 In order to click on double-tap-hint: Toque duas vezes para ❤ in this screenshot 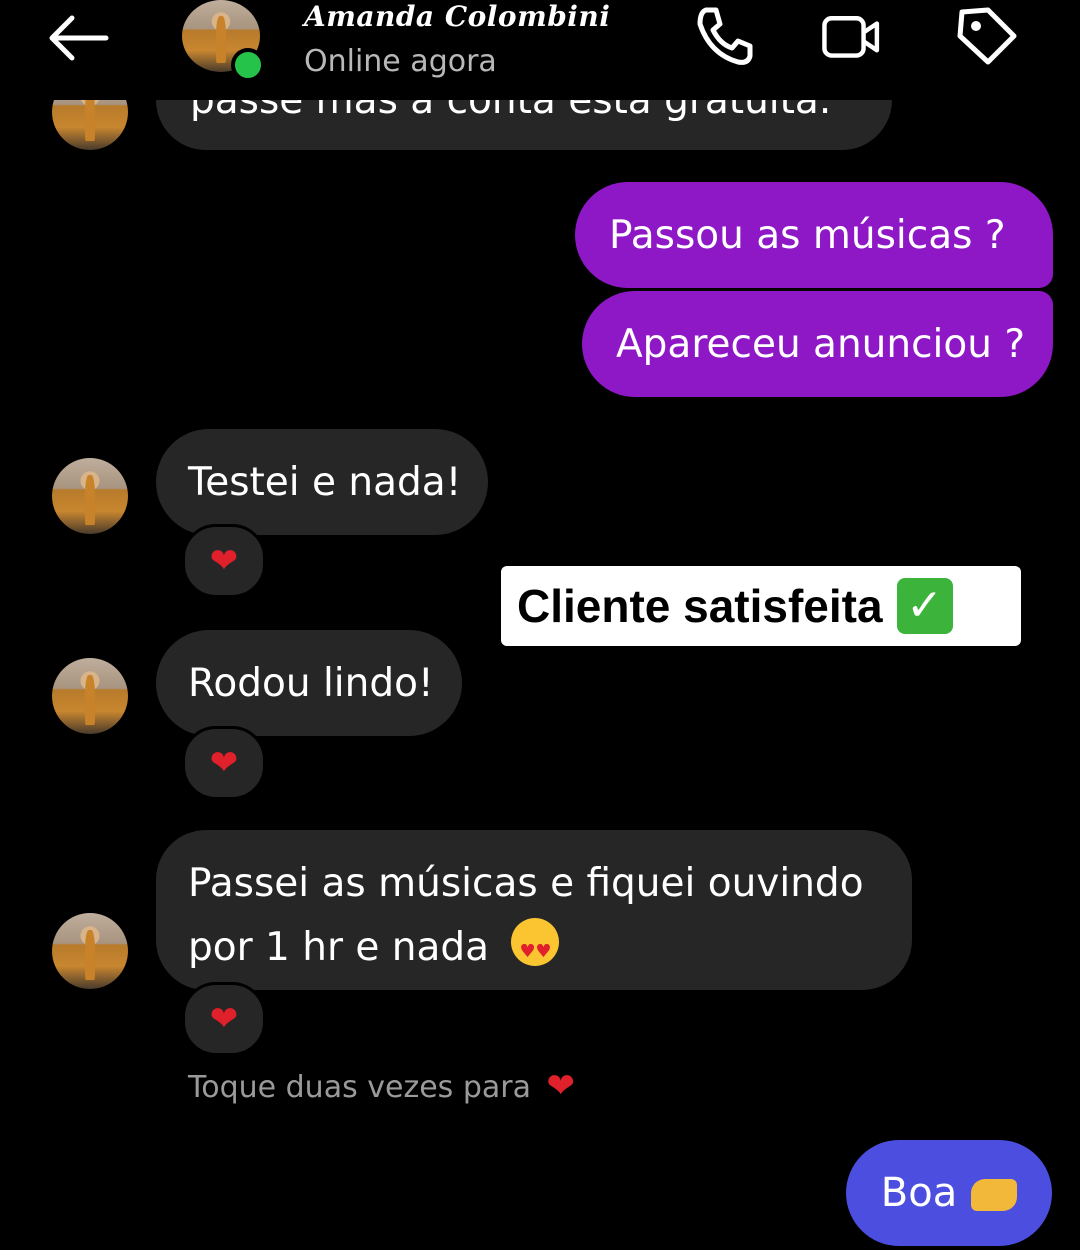, I will do `click(381, 1086)`.